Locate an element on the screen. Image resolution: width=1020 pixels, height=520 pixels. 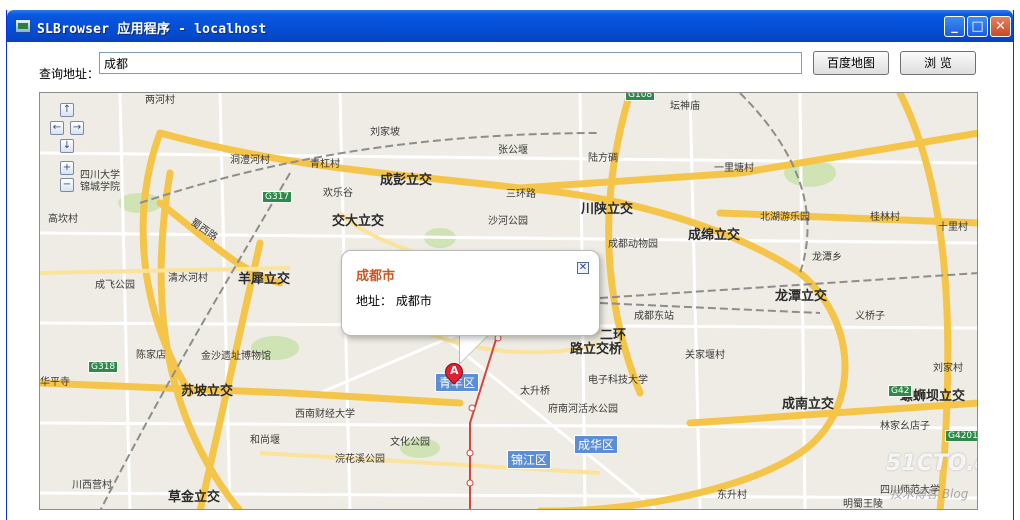
pan-left-button: ← is located at coordinates (57, 128).